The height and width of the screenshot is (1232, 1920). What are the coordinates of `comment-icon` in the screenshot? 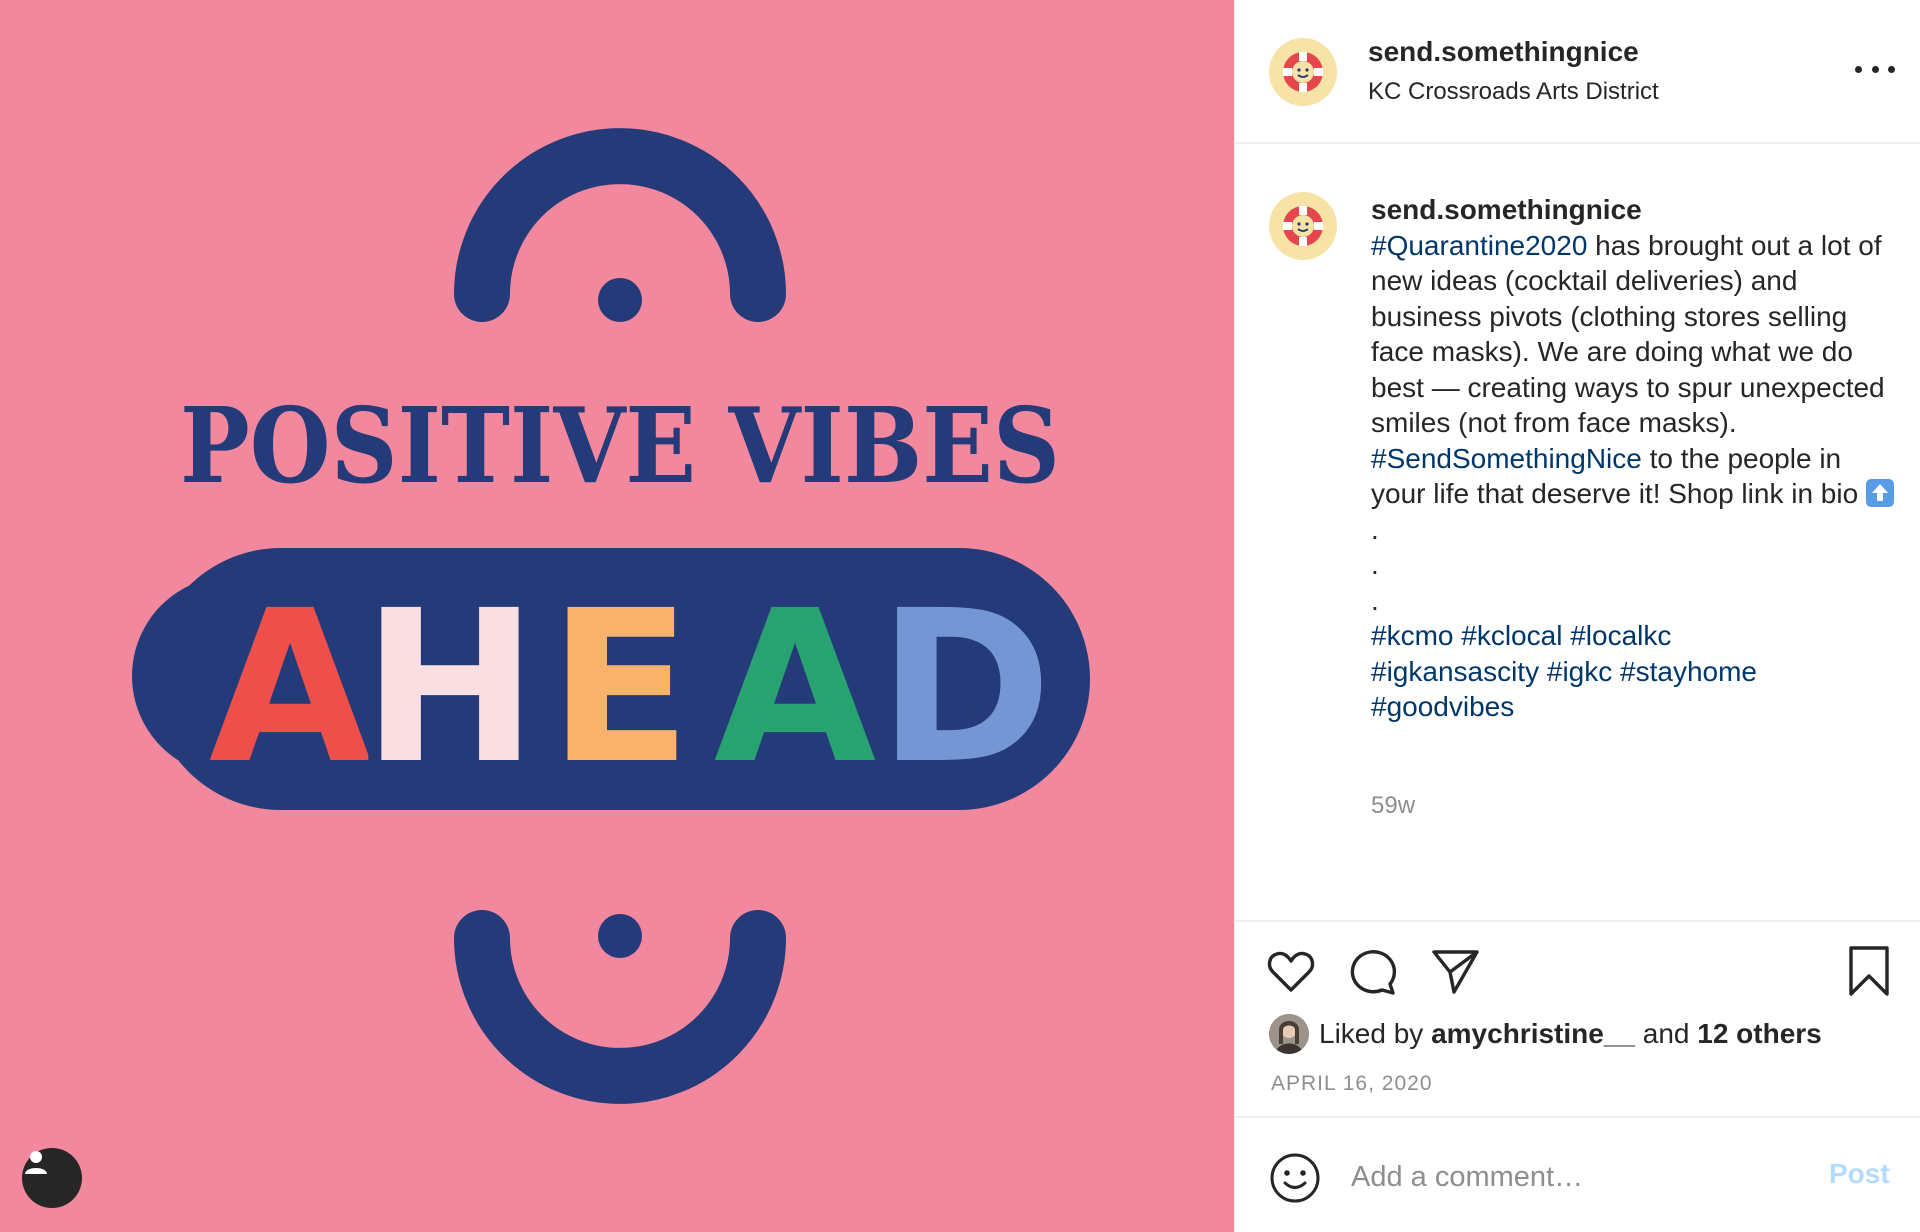 It's located at (1373, 972).